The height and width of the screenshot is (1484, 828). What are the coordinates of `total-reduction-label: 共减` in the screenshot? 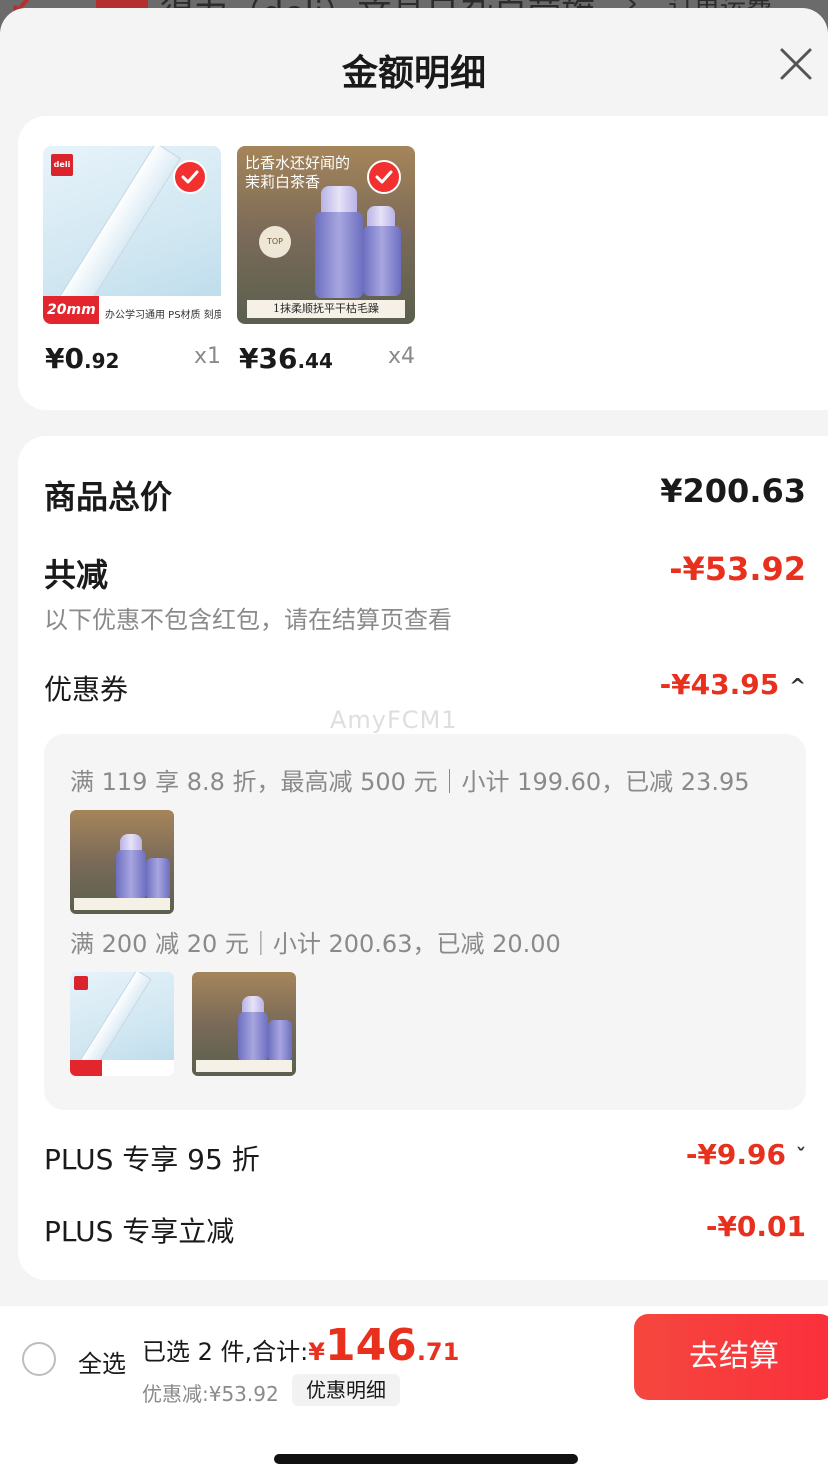 It's located at (76, 575).